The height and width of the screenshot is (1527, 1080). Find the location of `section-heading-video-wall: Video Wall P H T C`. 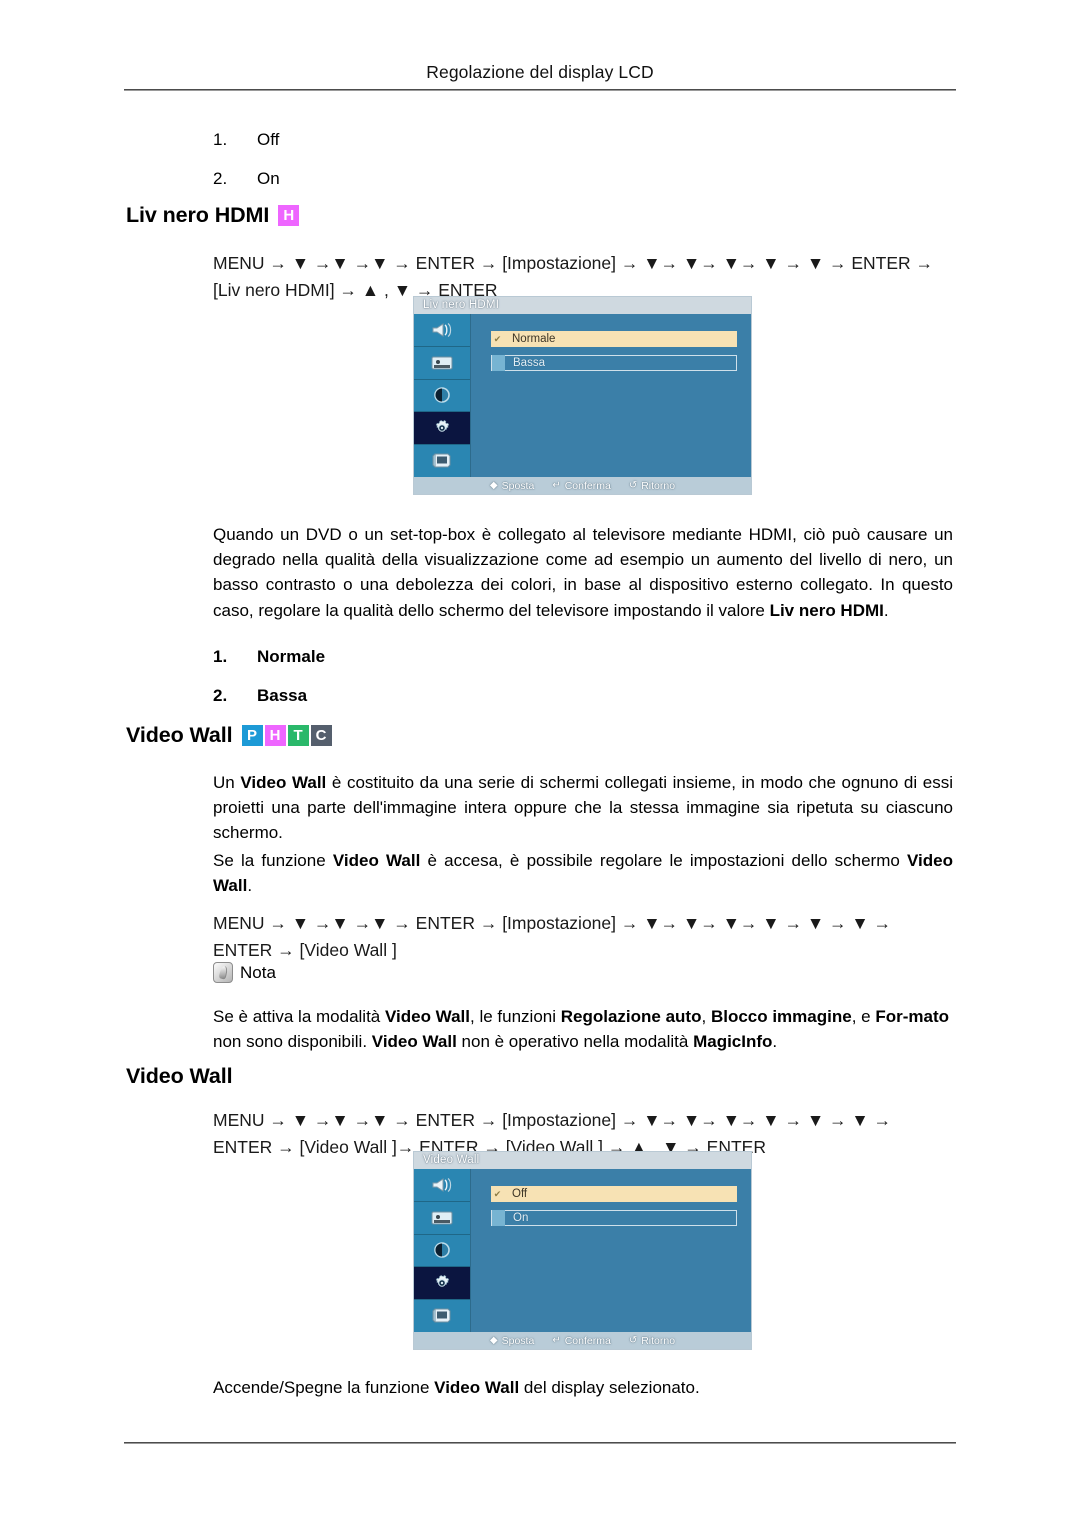

section-heading-video-wall: Video Wall P H T C is located at coordinates (229, 735).